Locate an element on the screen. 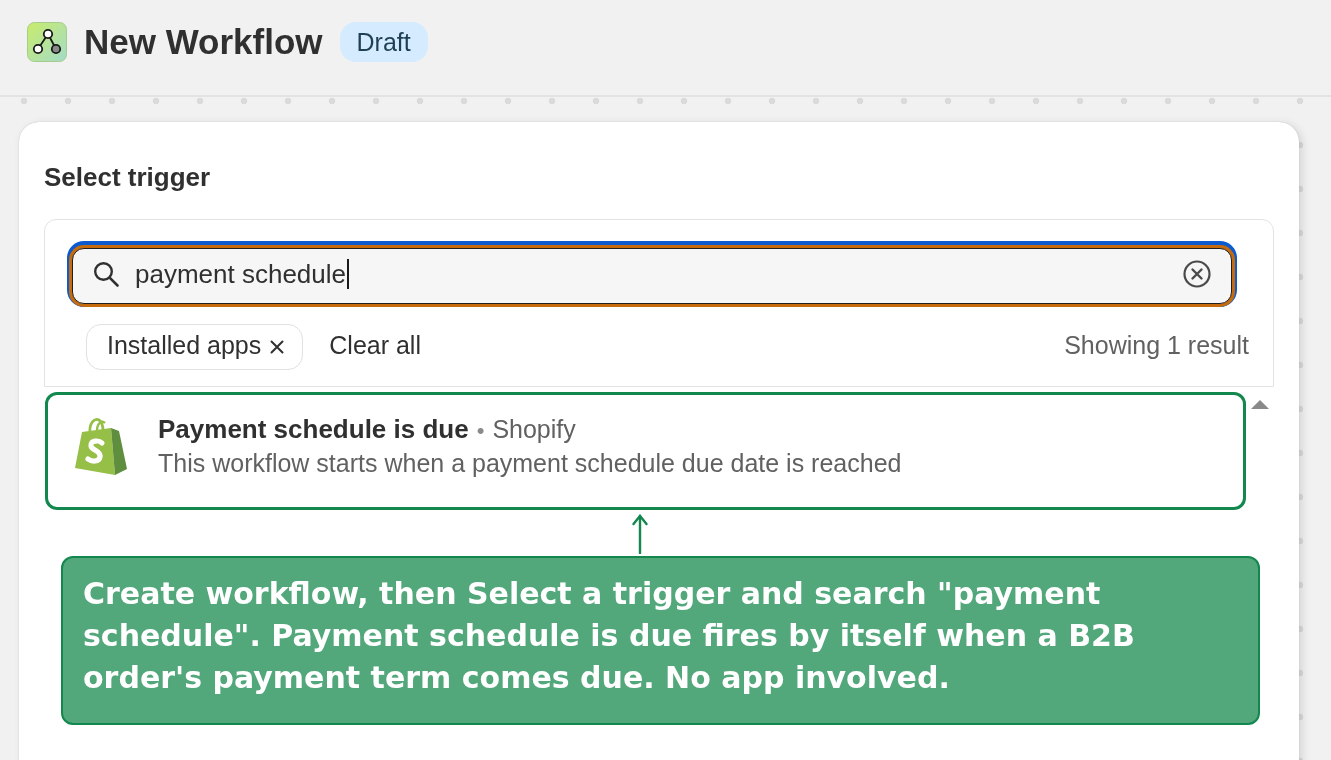  result-source: Shopify is located at coordinates (534, 429).